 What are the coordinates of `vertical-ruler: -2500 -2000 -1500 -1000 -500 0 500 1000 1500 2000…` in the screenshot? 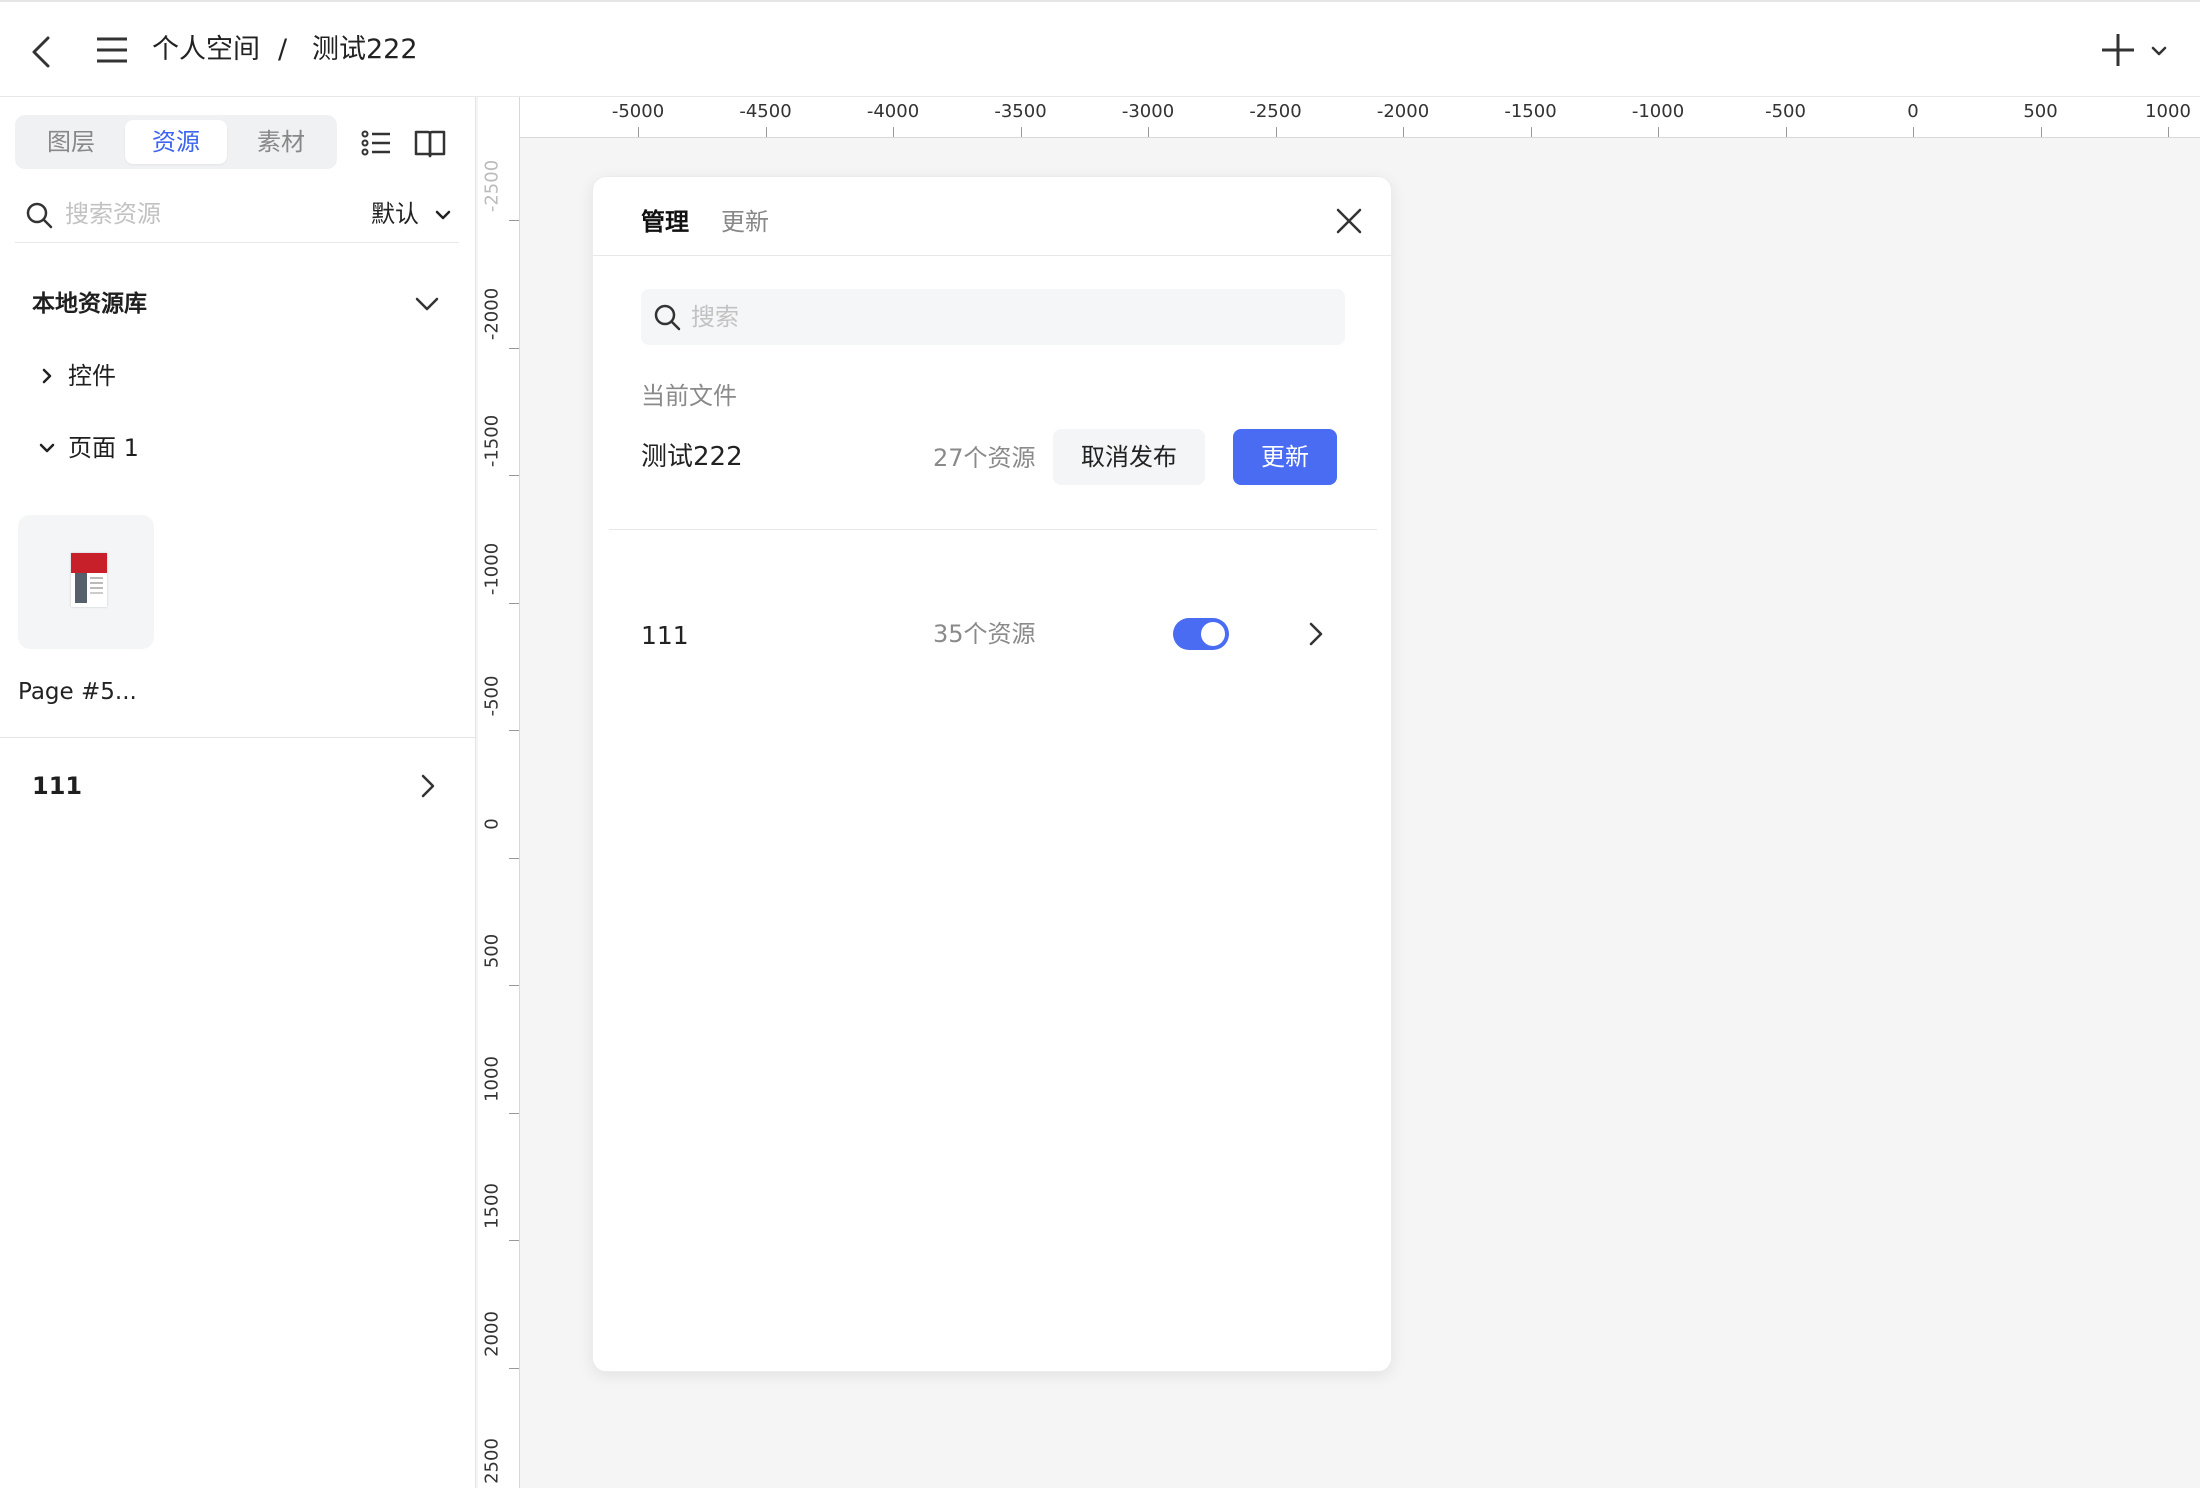 It's located at (499, 813).